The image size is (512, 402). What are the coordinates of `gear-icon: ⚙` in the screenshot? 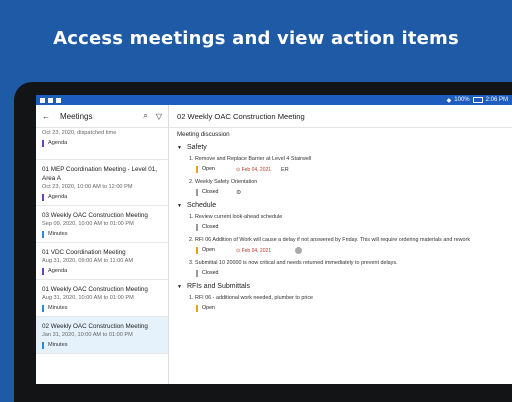 It's located at (239, 193).